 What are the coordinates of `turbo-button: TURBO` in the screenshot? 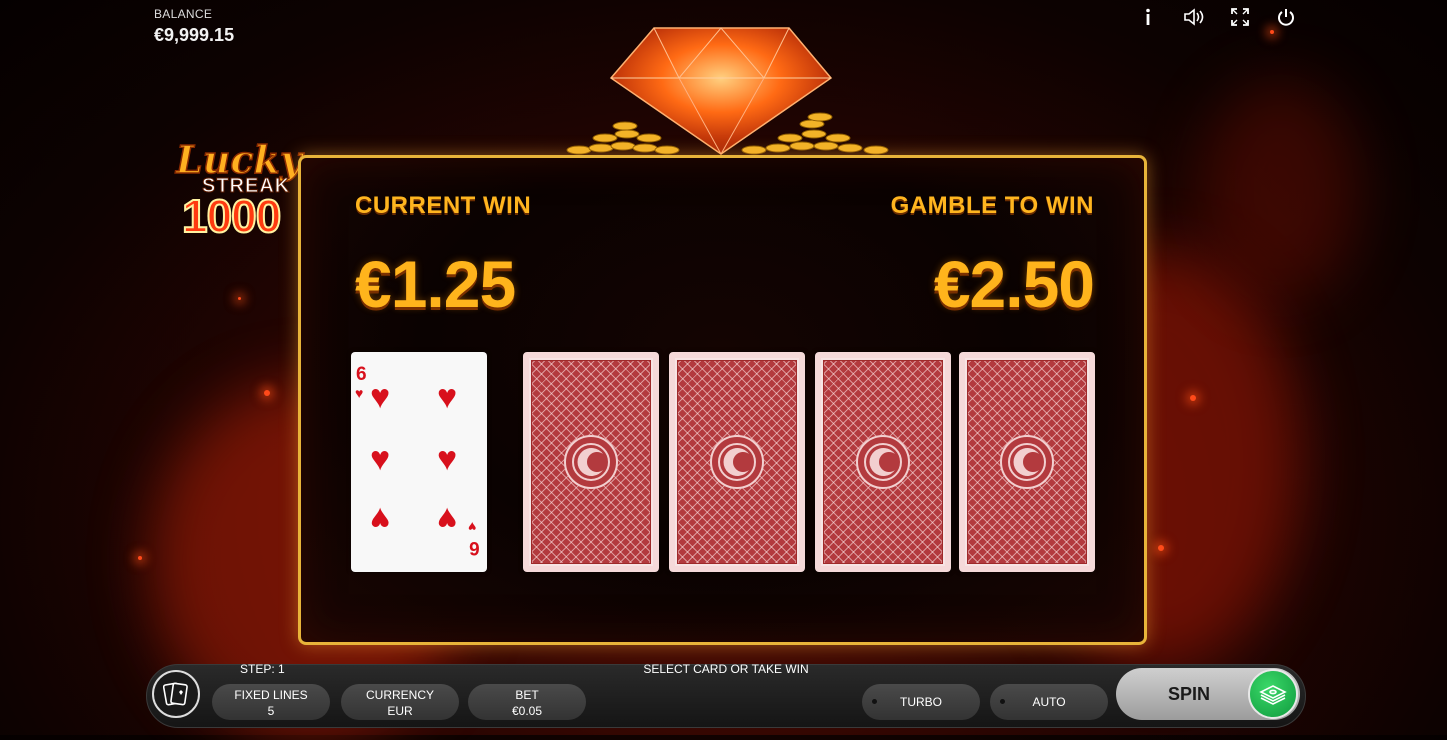 It's located at (921, 702).